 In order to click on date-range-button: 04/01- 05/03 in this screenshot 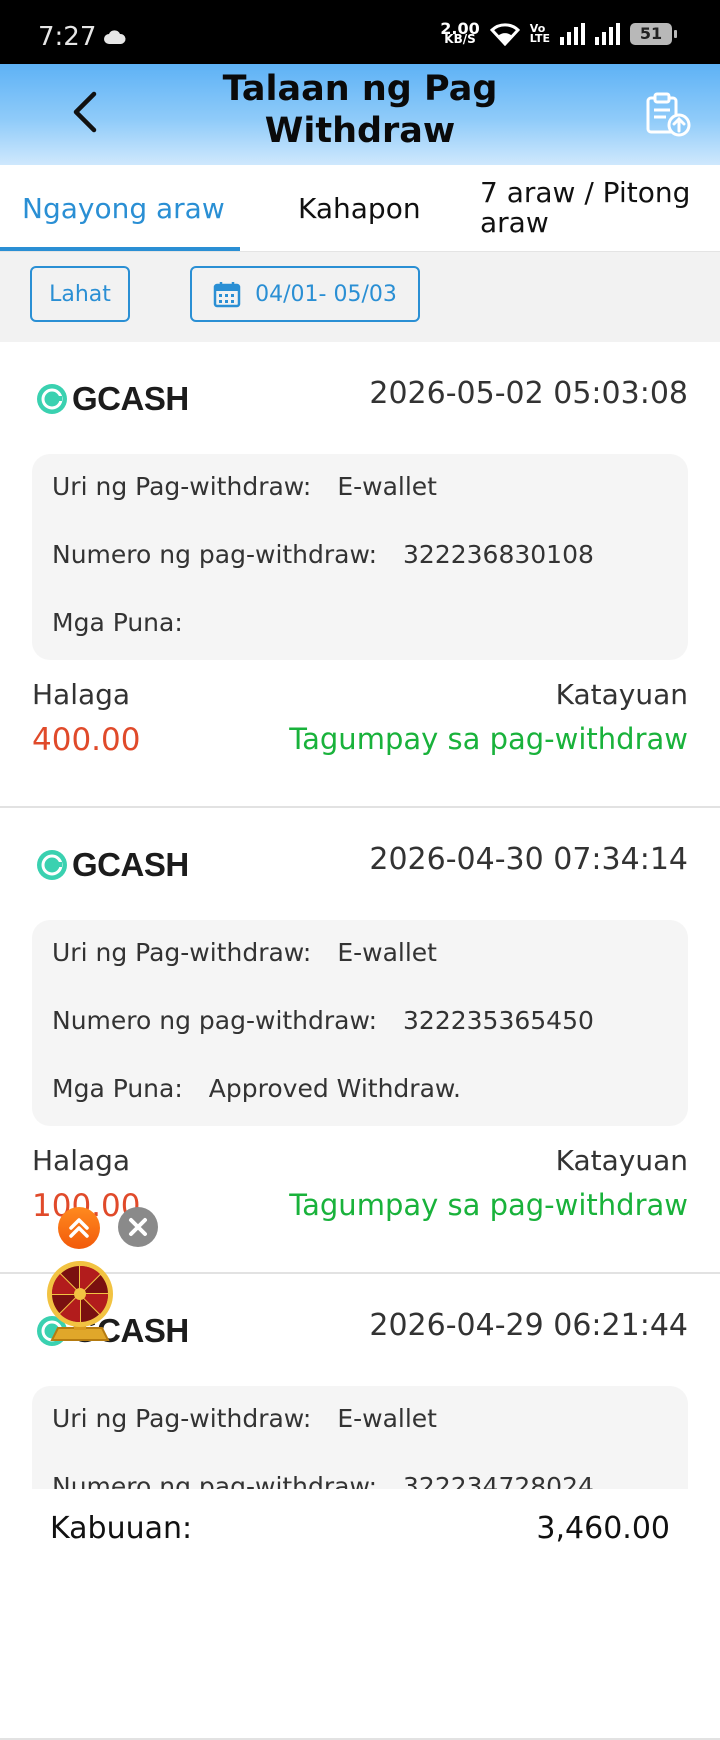, I will do `click(305, 294)`.